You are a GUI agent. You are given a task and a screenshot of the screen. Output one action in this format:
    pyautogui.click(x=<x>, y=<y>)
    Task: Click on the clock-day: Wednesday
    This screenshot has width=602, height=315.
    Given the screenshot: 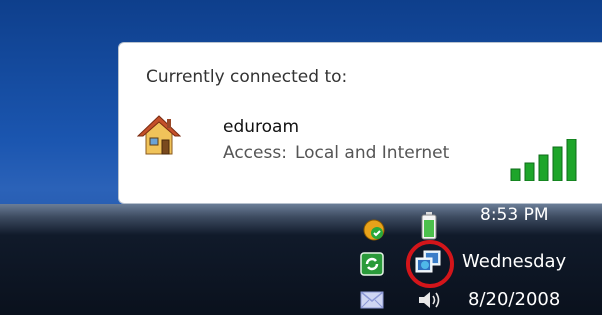 What is the action you would take?
    pyautogui.click(x=514, y=261)
    